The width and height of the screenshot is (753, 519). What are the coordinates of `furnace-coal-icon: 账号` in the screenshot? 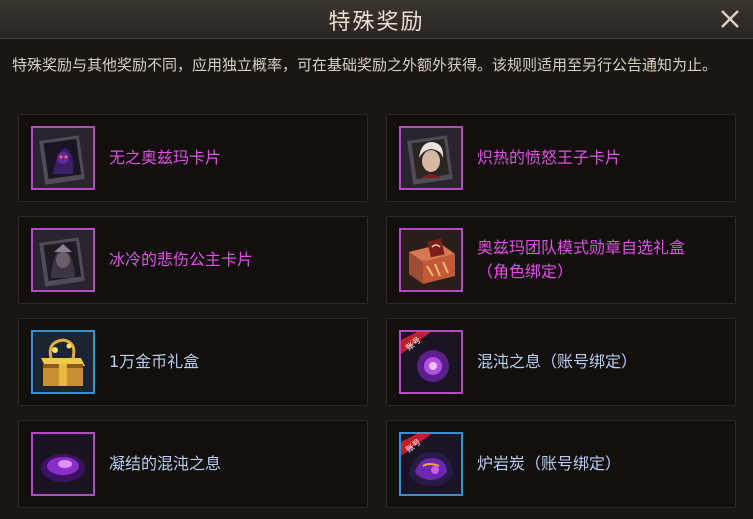 It's located at (431, 464).